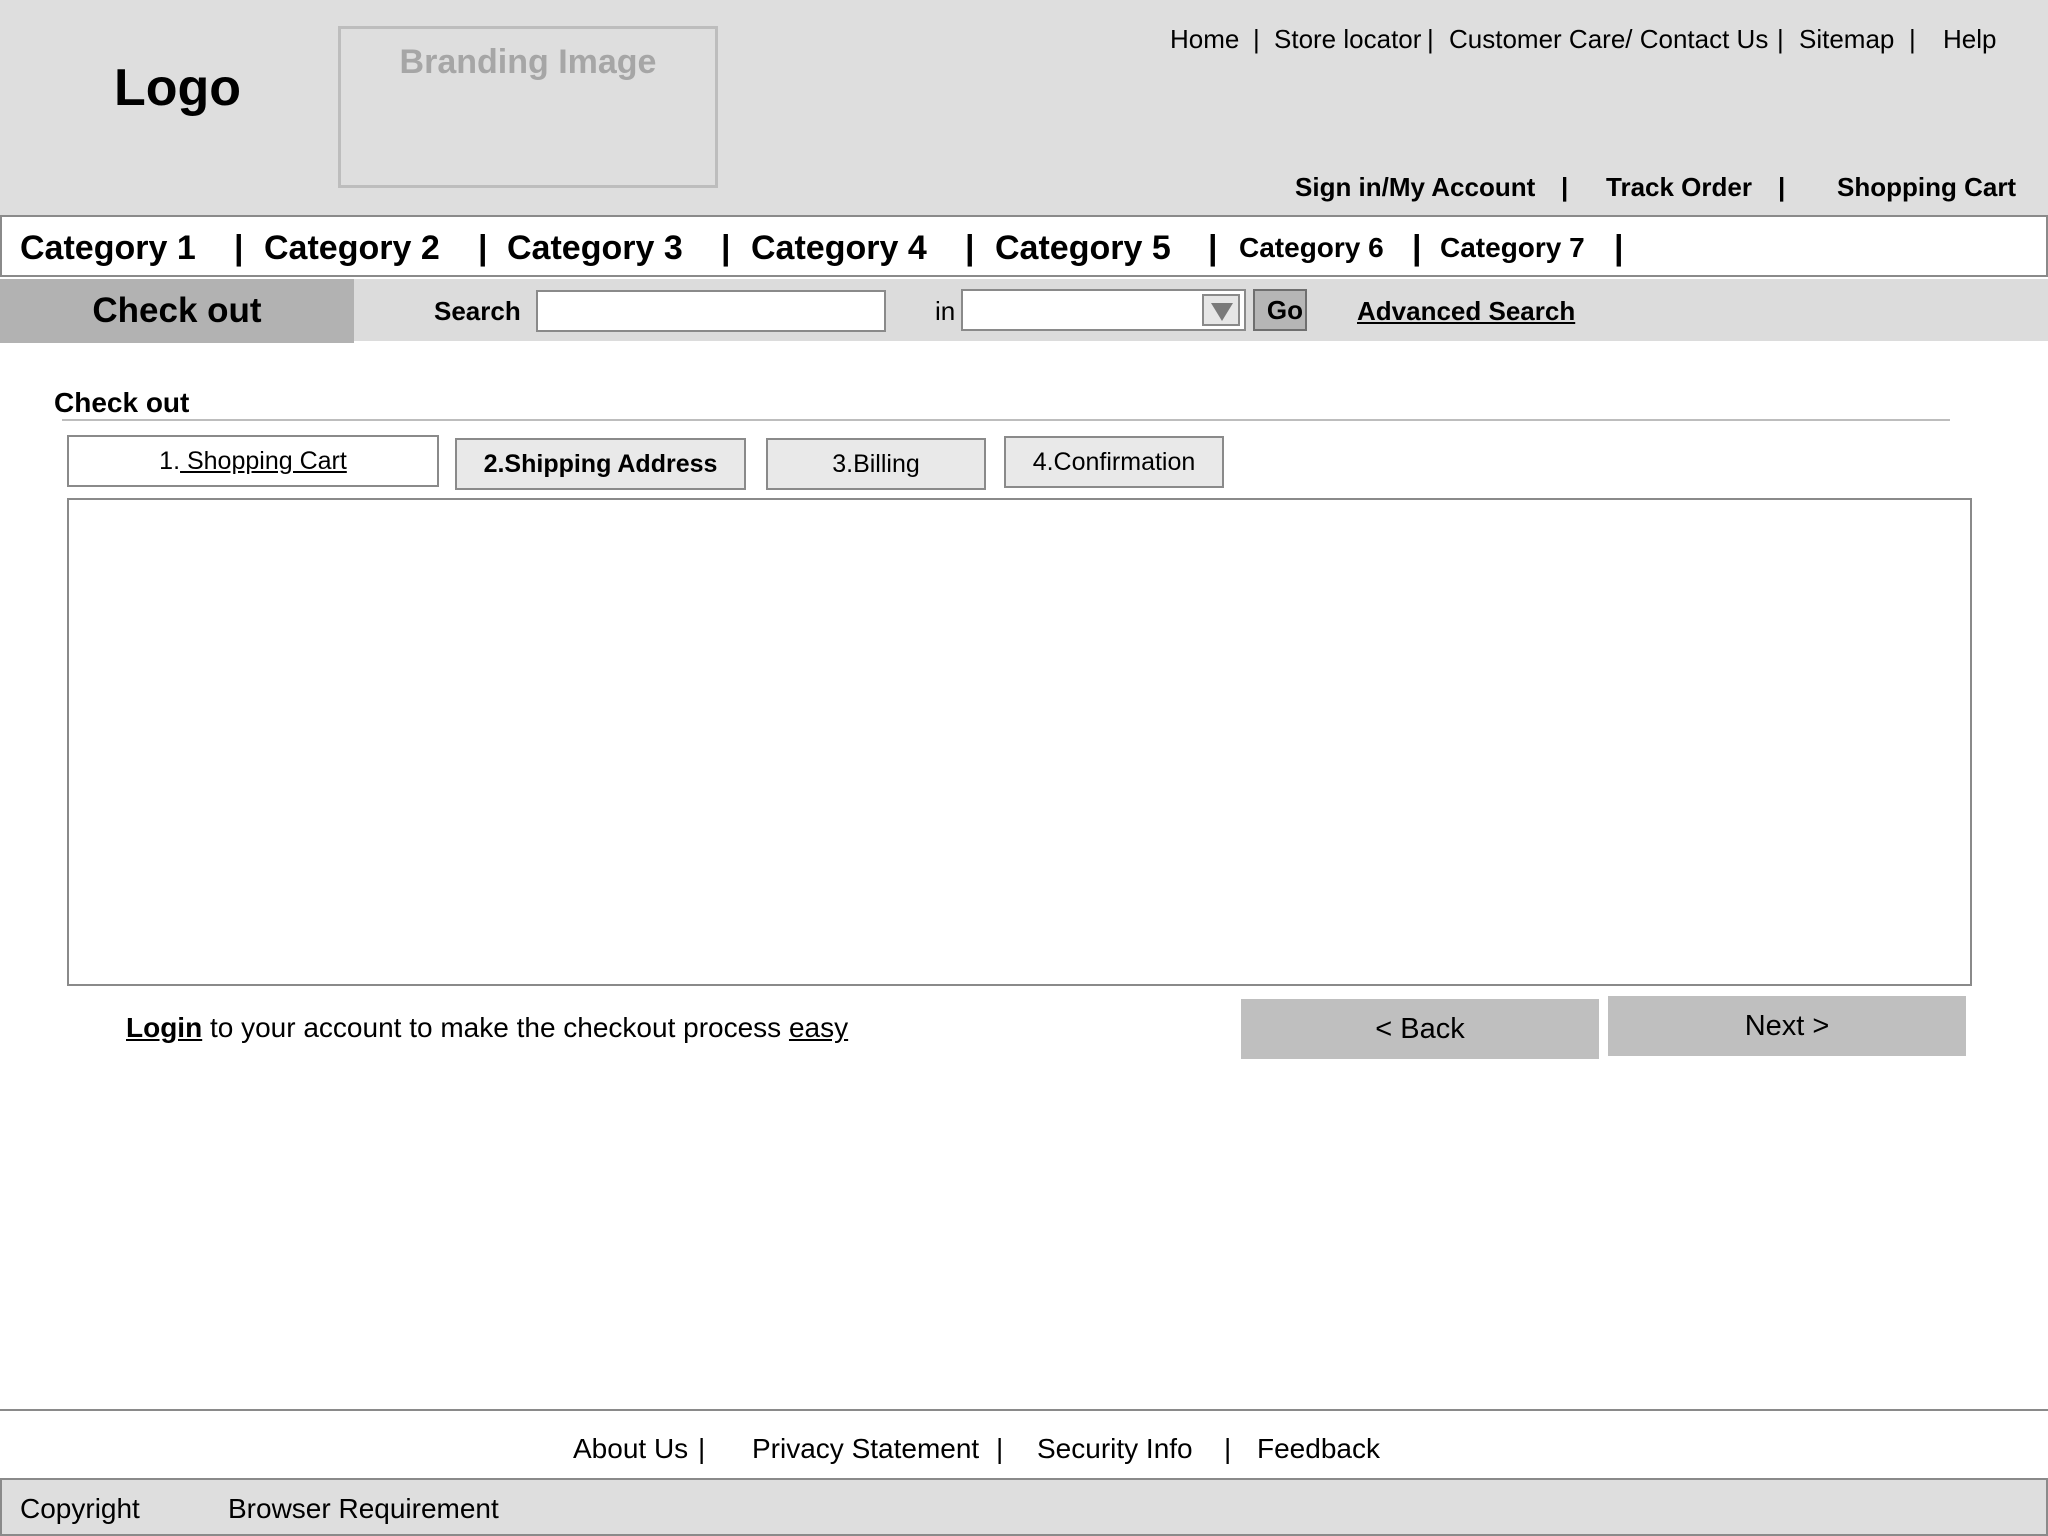 This screenshot has height=1536, width=2048. What do you see at coordinates (1512, 248) in the screenshot?
I see `category-7: Category 7` at bounding box center [1512, 248].